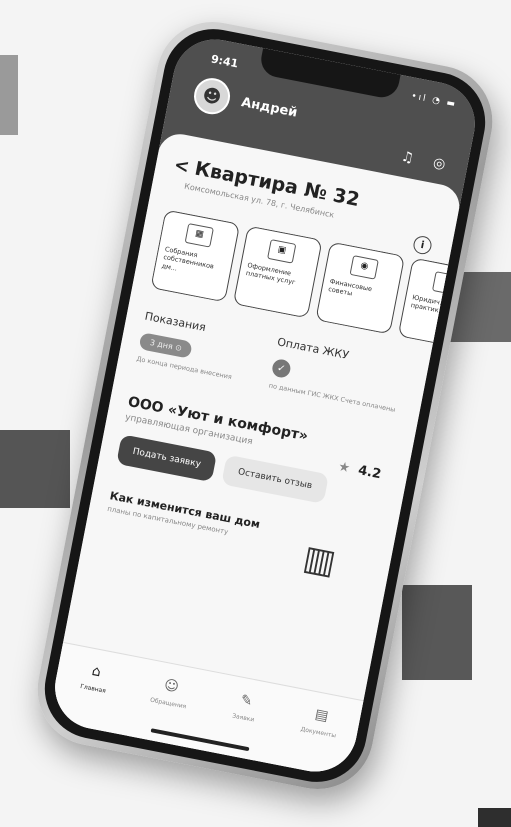  I want to click on nav-applications: ✎ Заявки, so click(241, 724).